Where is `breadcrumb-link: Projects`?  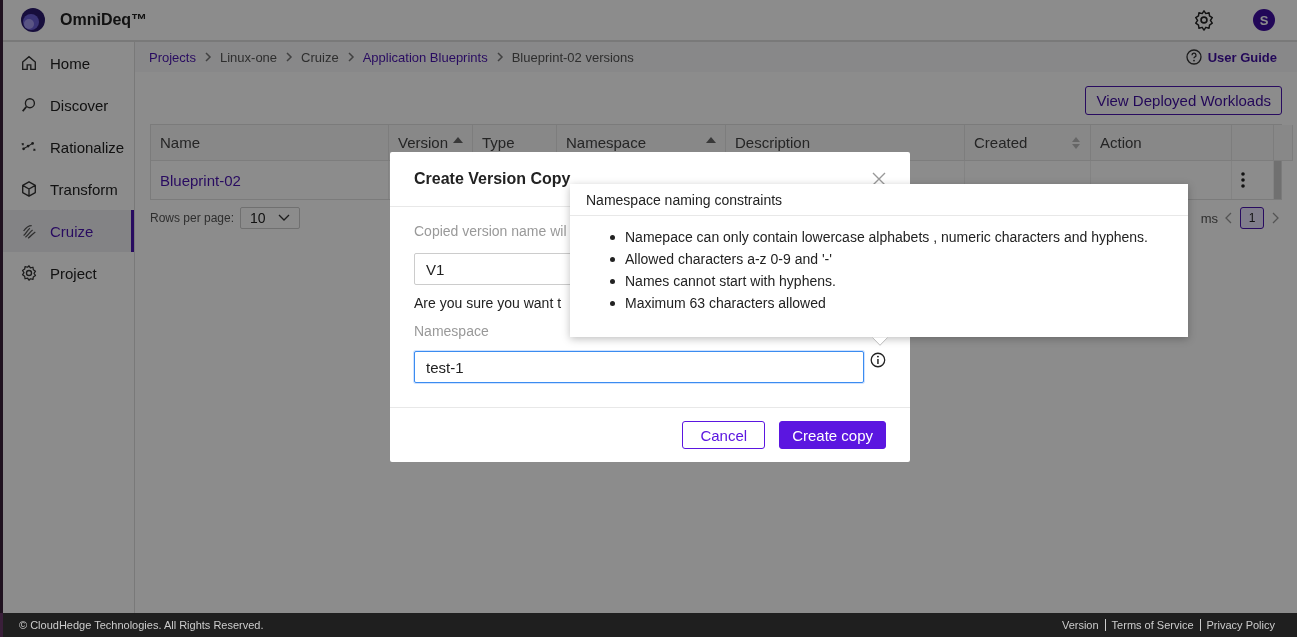
breadcrumb-link: Projects is located at coordinates (172, 57).